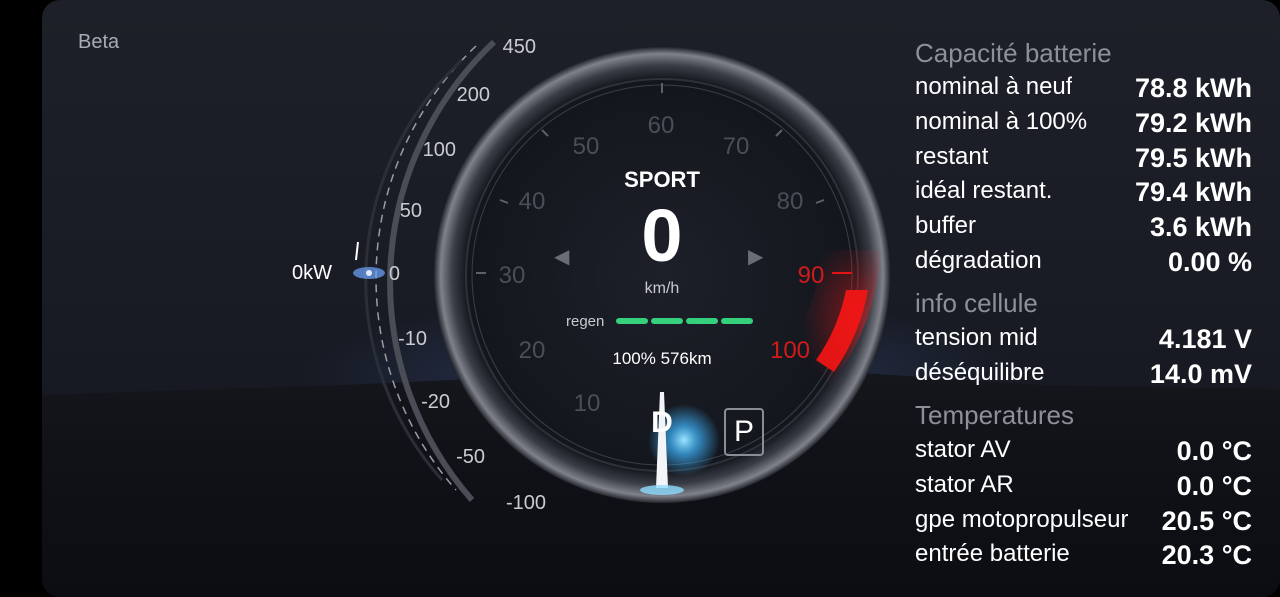  Describe the element at coordinates (1013, 53) in the screenshot. I see `battery-capacity-heading: Capacité batterie` at that location.